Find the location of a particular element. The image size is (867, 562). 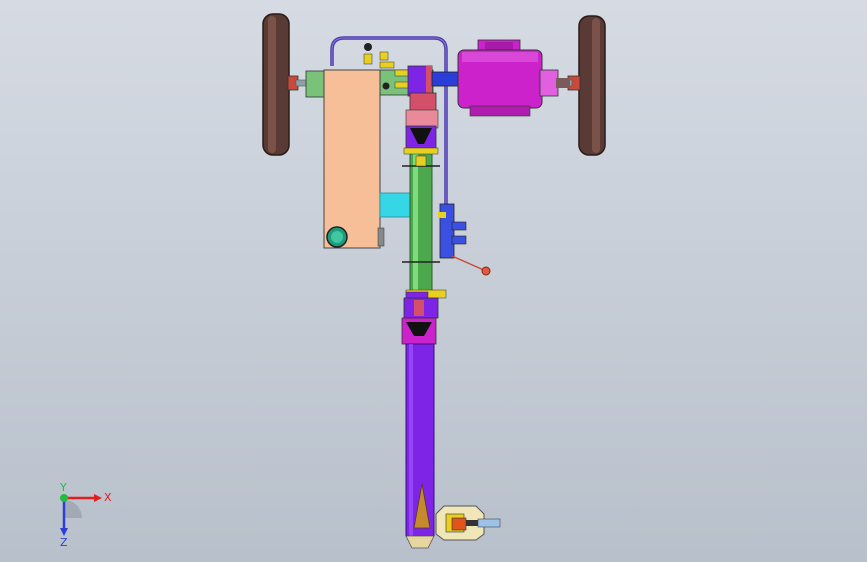

hydraulic-cylinder is located at coordinates (424, 225).